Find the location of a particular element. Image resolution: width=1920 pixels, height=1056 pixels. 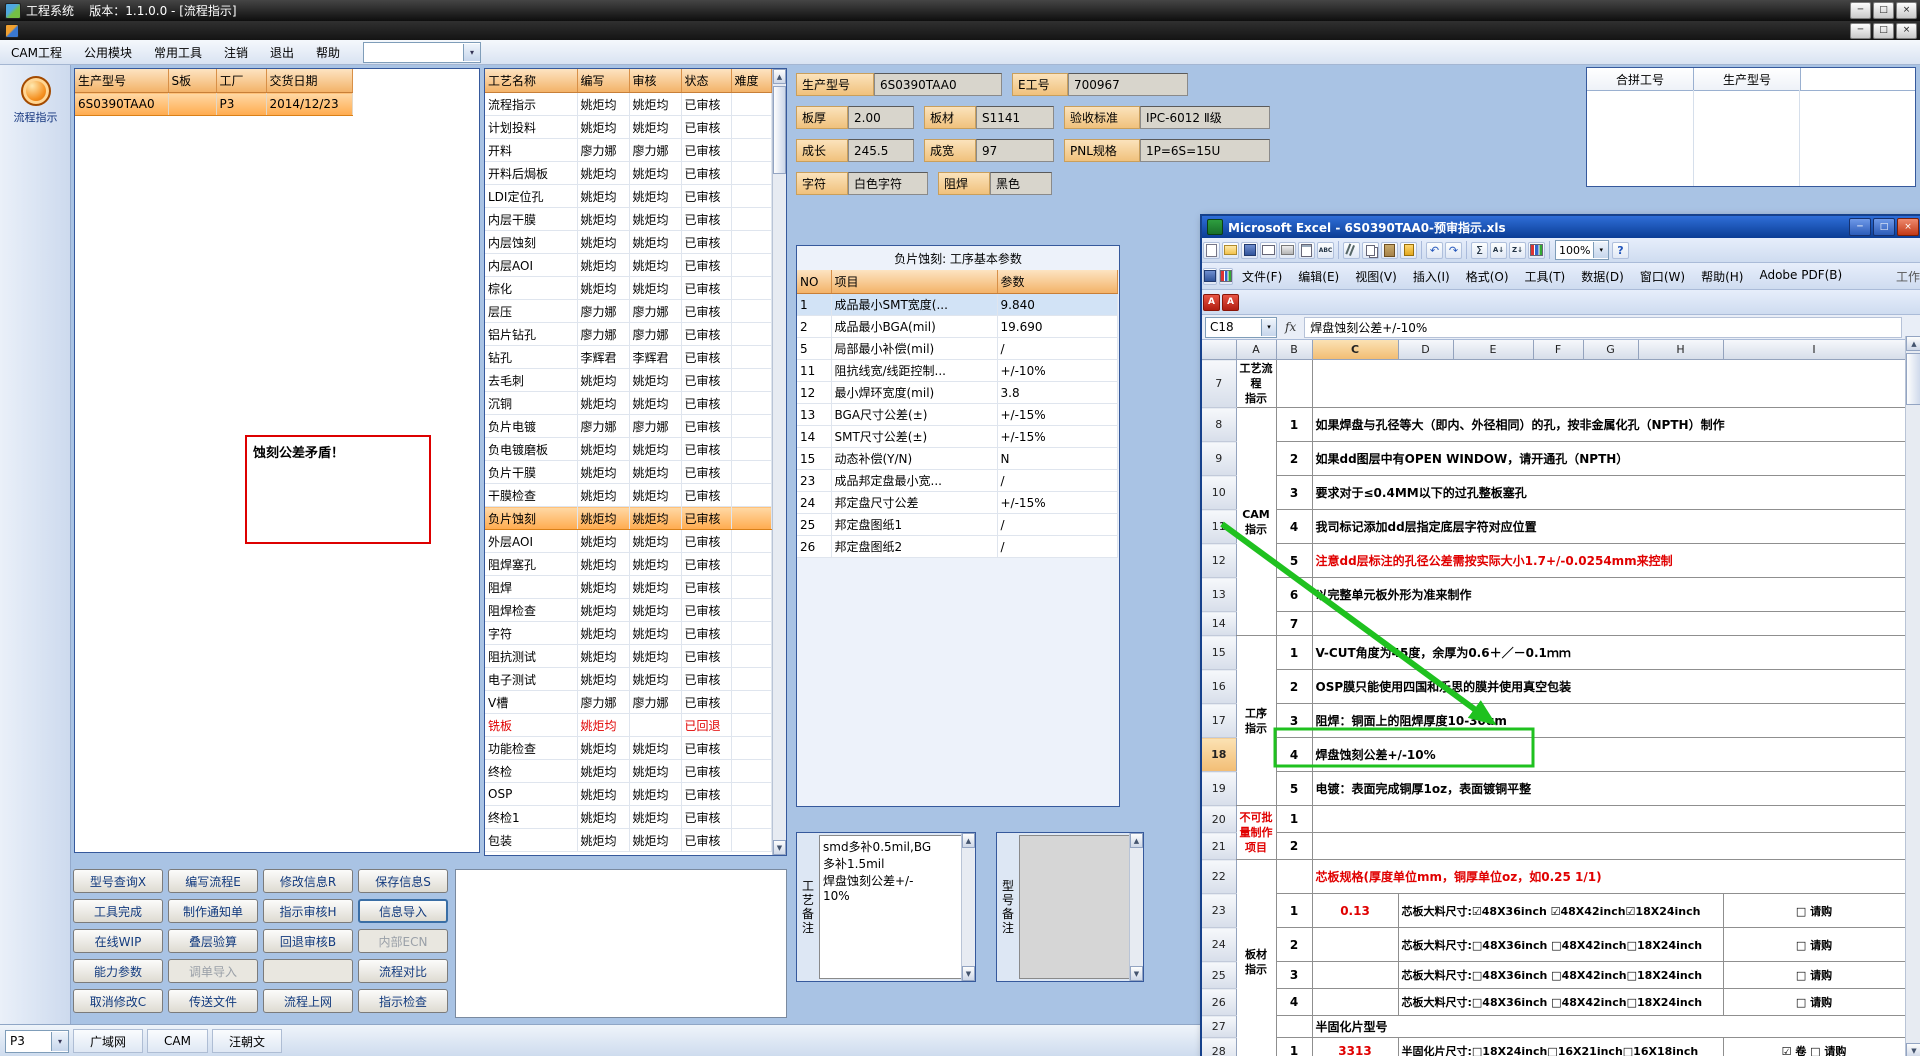

user-status: 汪朝文 is located at coordinates (246, 1041).